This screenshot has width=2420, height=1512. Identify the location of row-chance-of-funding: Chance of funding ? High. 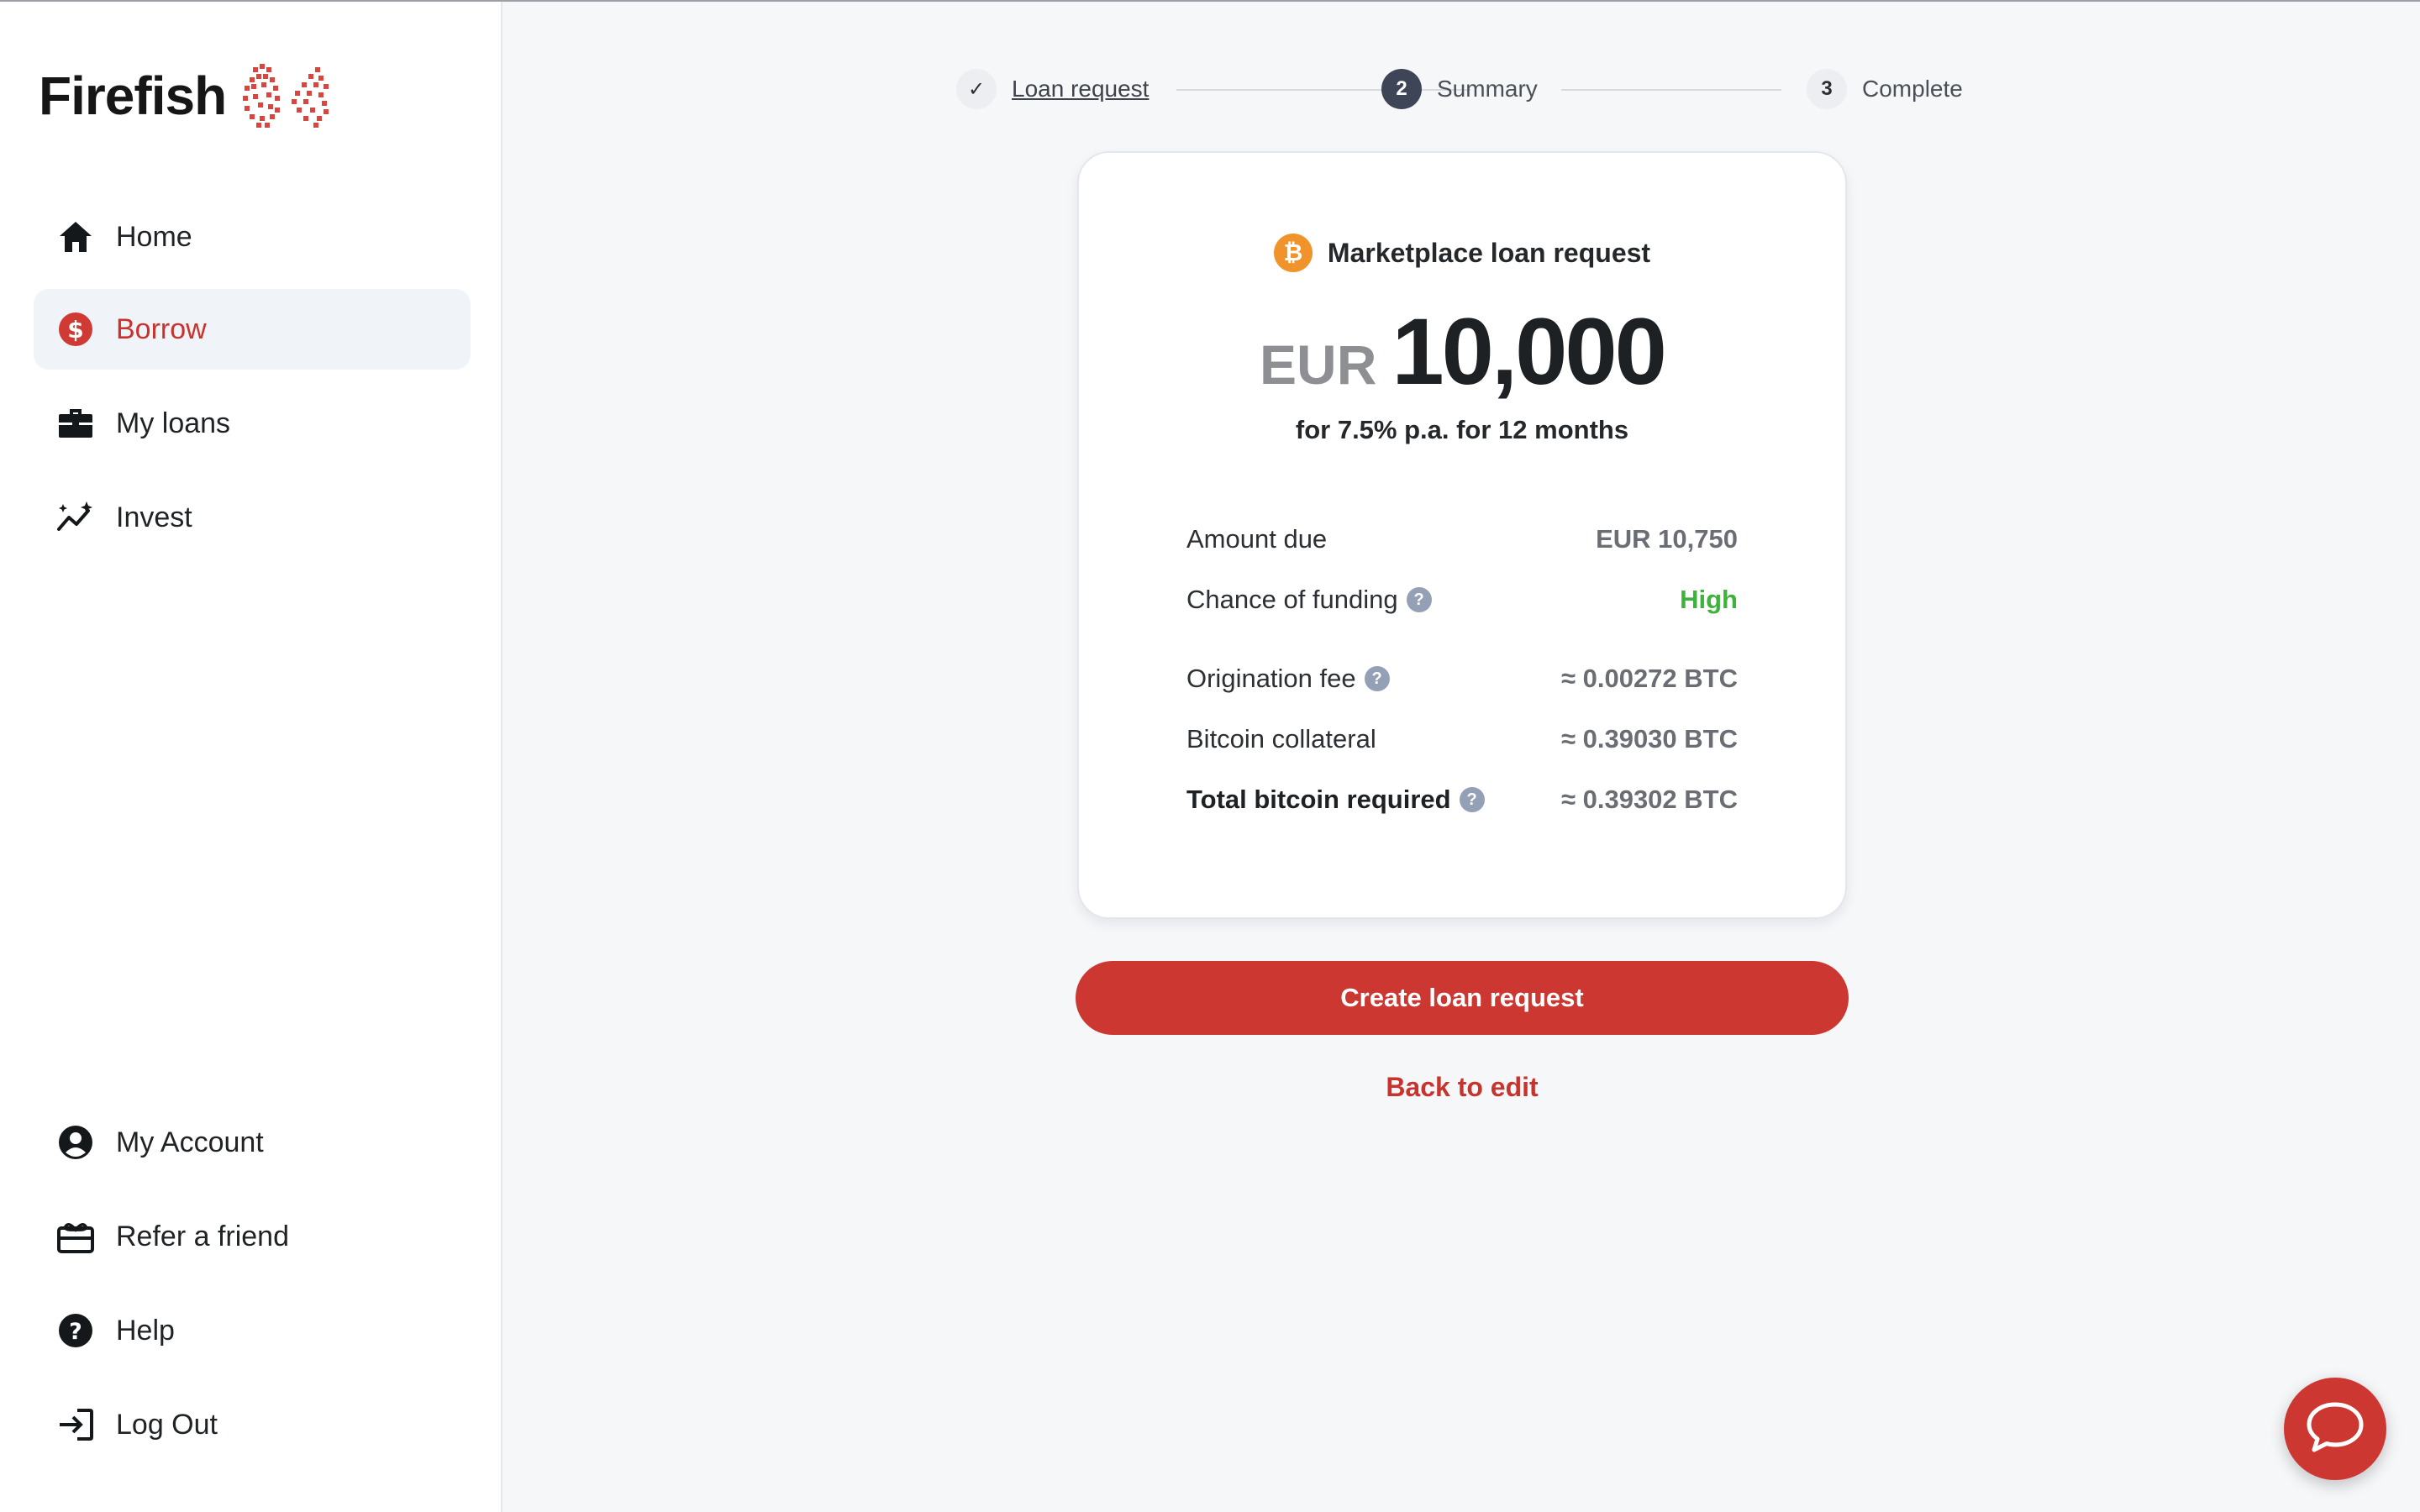
(1462, 599).